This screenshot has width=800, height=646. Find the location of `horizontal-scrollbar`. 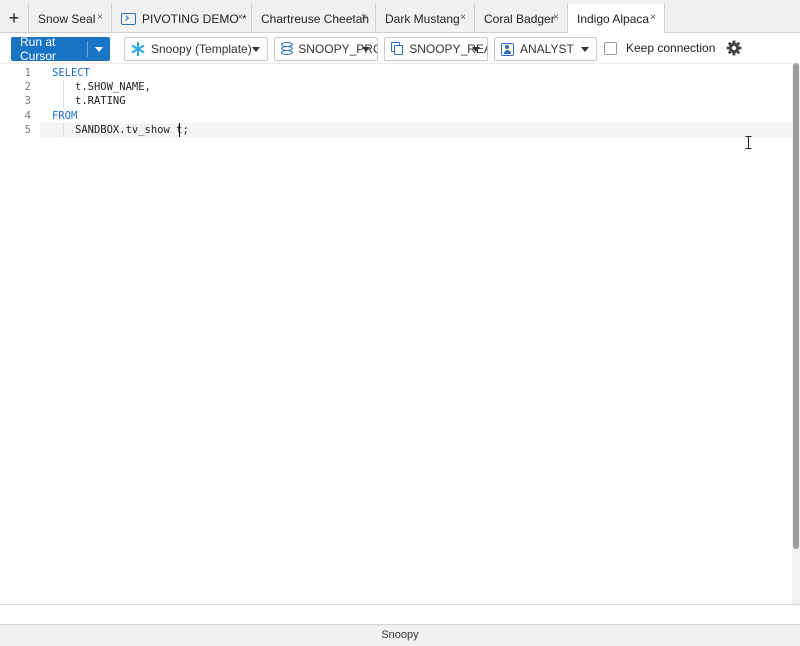

horizontal-scrollbar is located at coordinates (400, 614).